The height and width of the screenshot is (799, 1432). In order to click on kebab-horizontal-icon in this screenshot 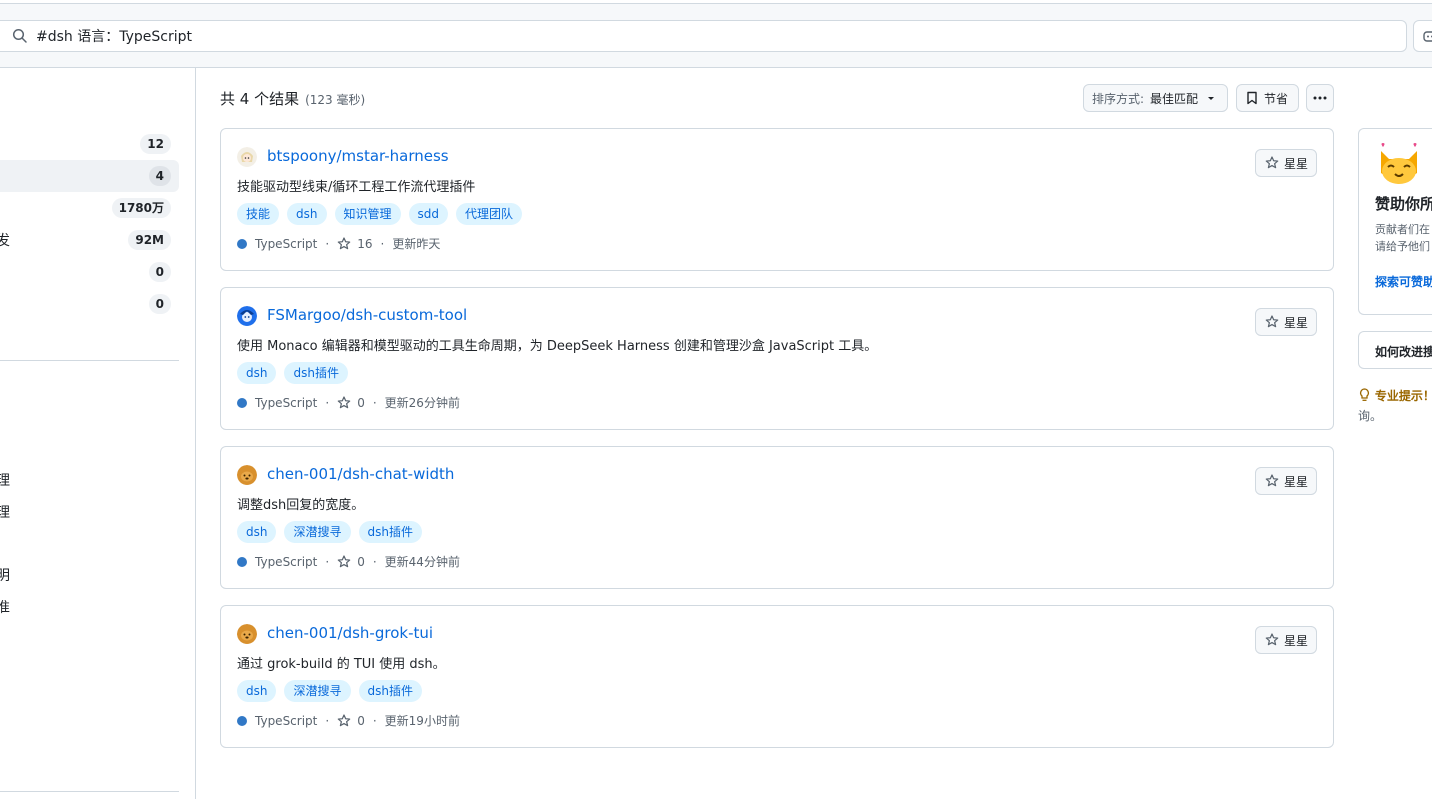, I will do `click(1320, 98)`.